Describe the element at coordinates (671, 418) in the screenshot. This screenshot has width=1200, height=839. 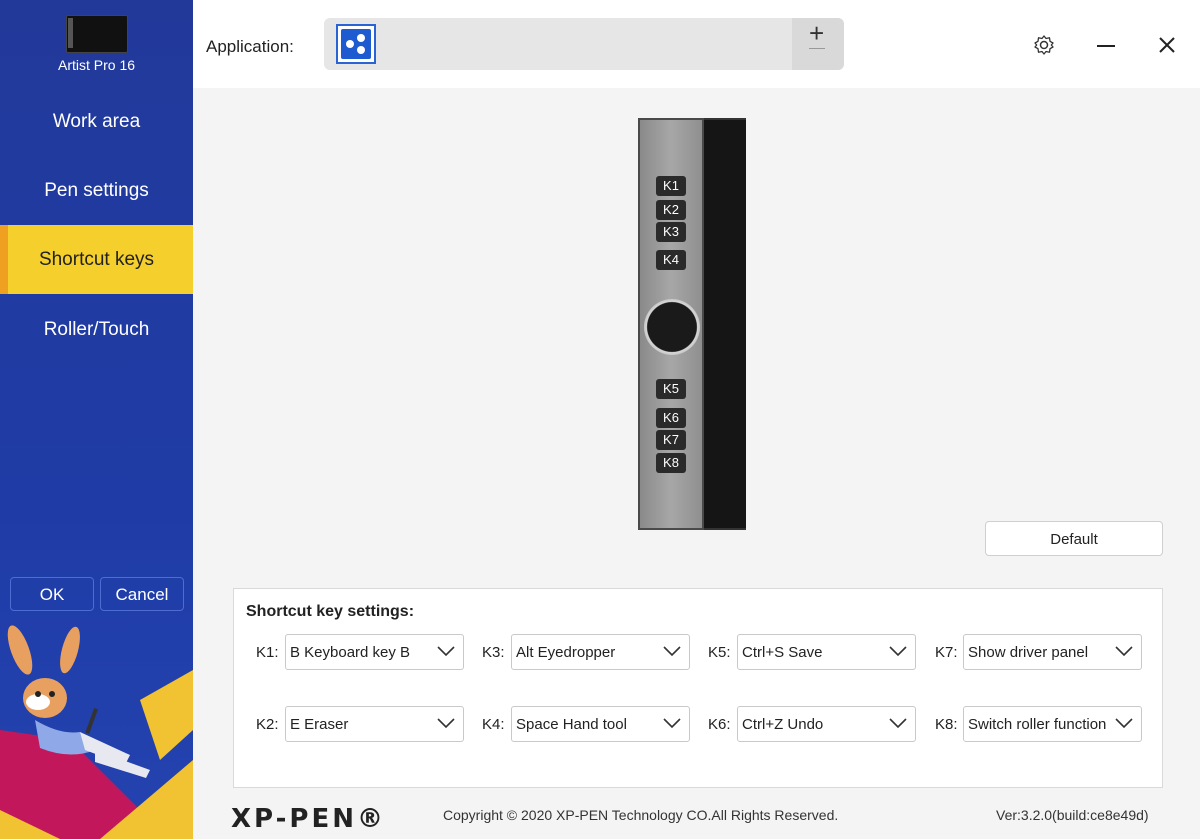
I see `key-k6: K6` at that location.